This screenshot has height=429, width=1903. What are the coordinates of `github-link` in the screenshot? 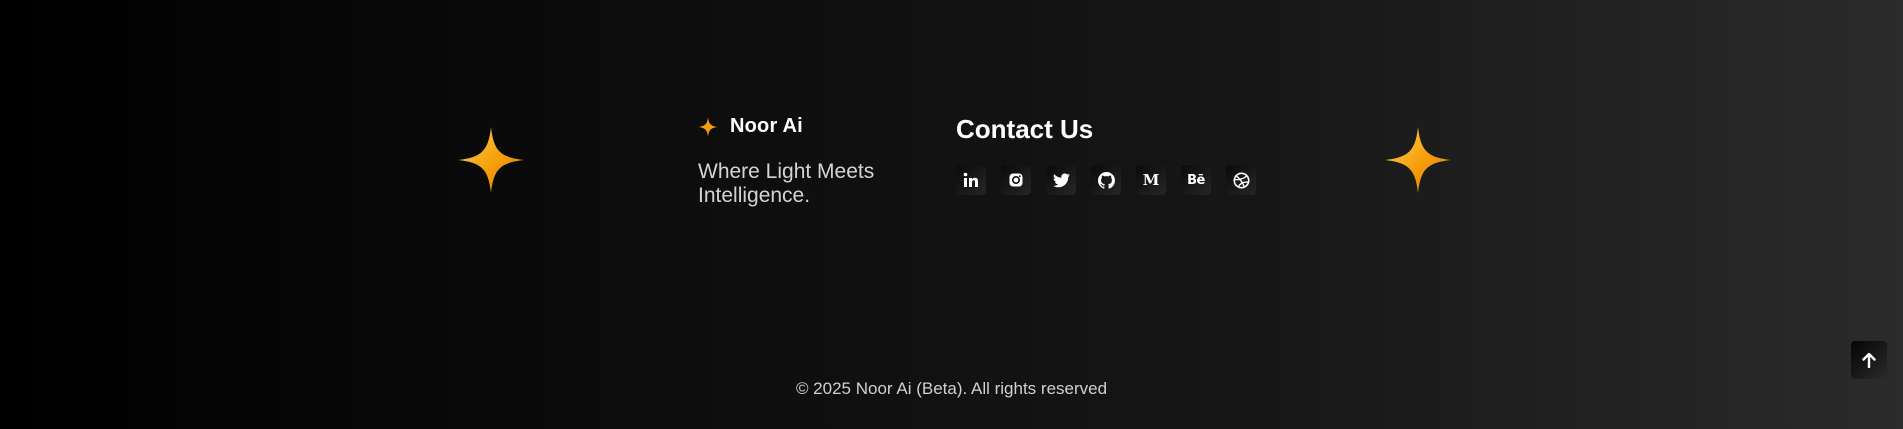 It's located at (1106, 180).